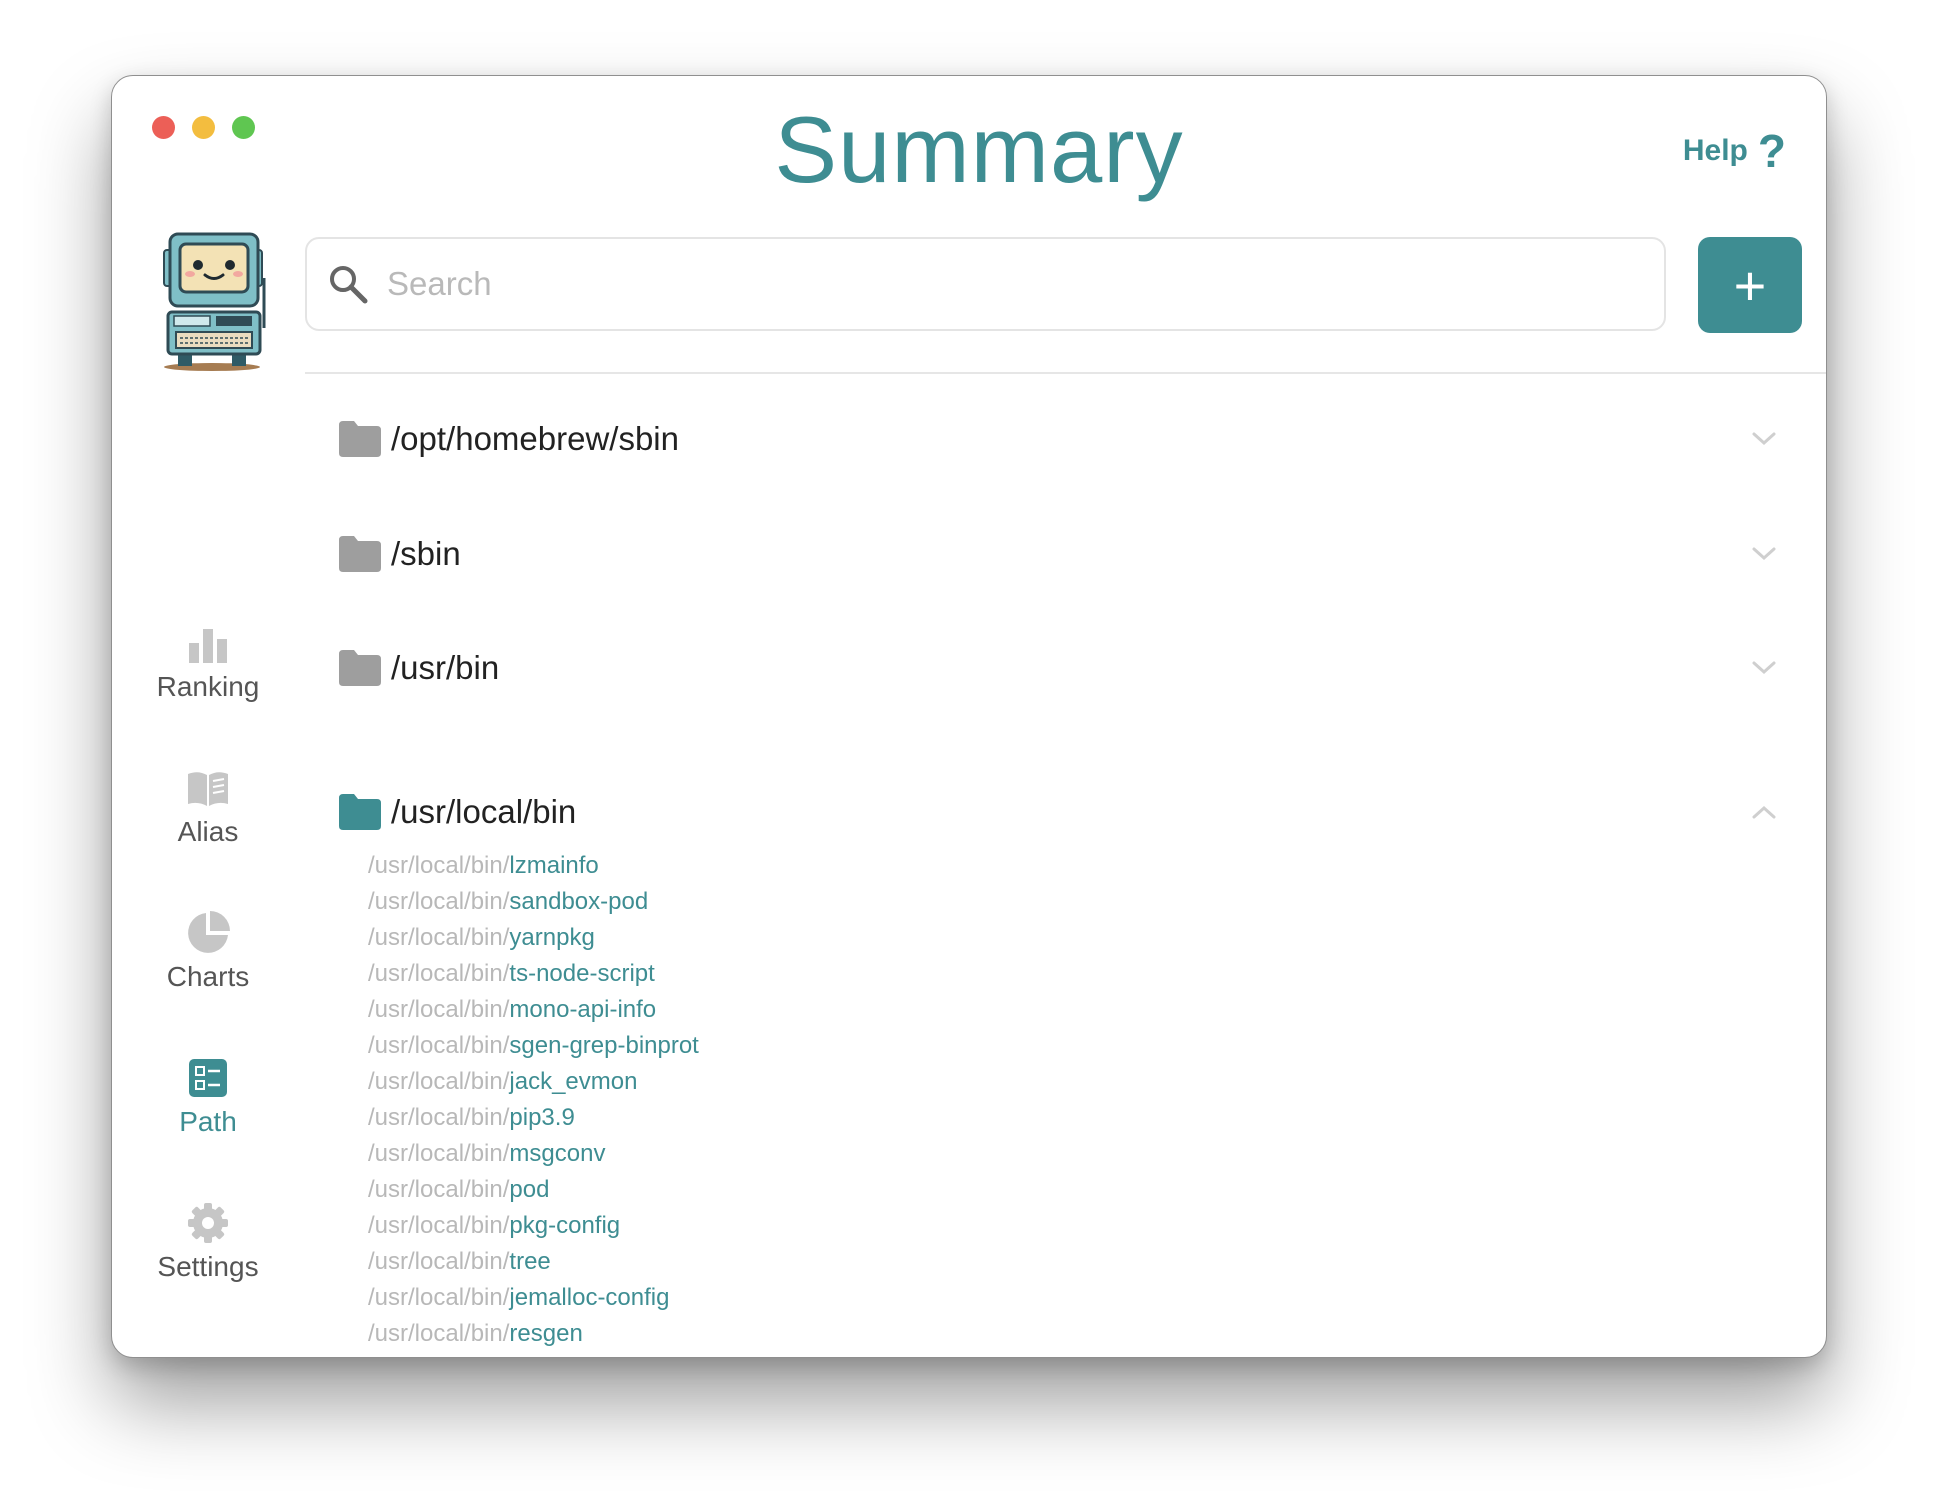 This screenshot has width=1938, height=1506. I want to click on folder-path: /sbin, so click(426, 553).